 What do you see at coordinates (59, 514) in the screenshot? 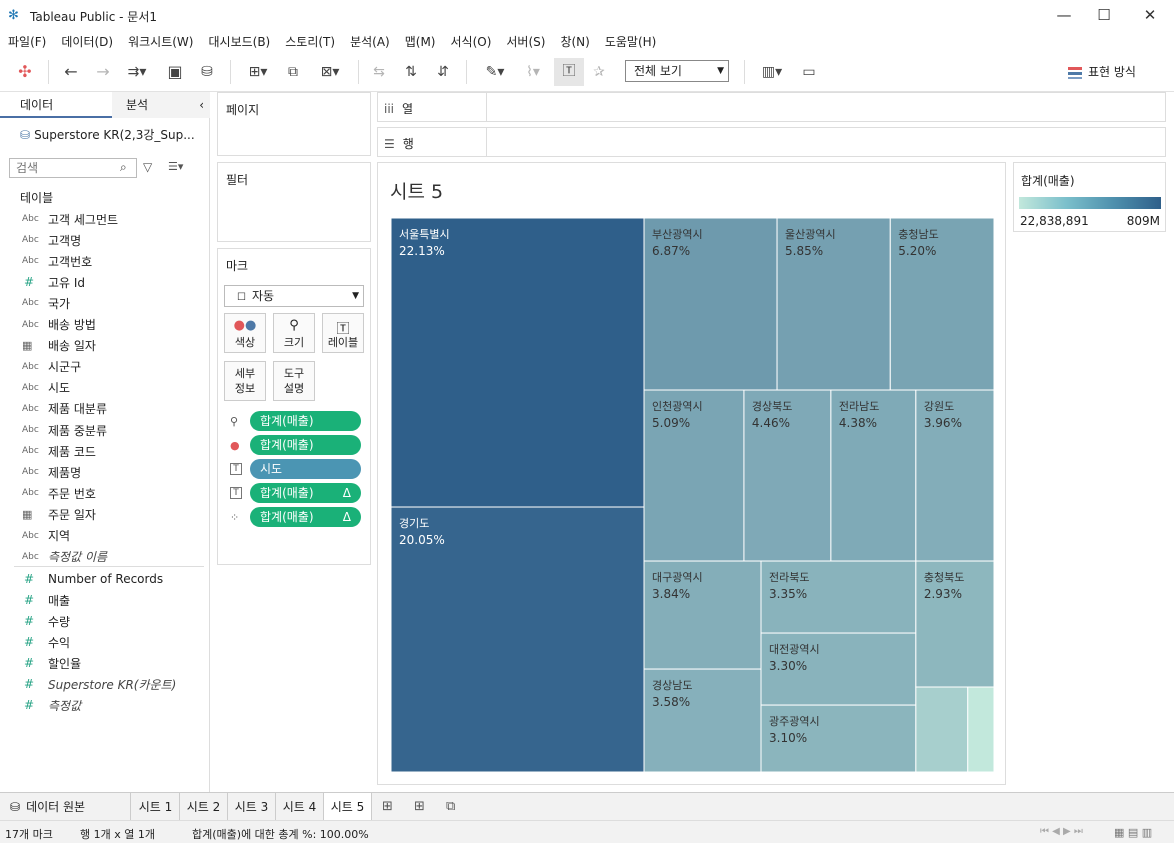
I see `dimensions-field-14: ▦ 주문 일자` at bounding box center [59, 514].